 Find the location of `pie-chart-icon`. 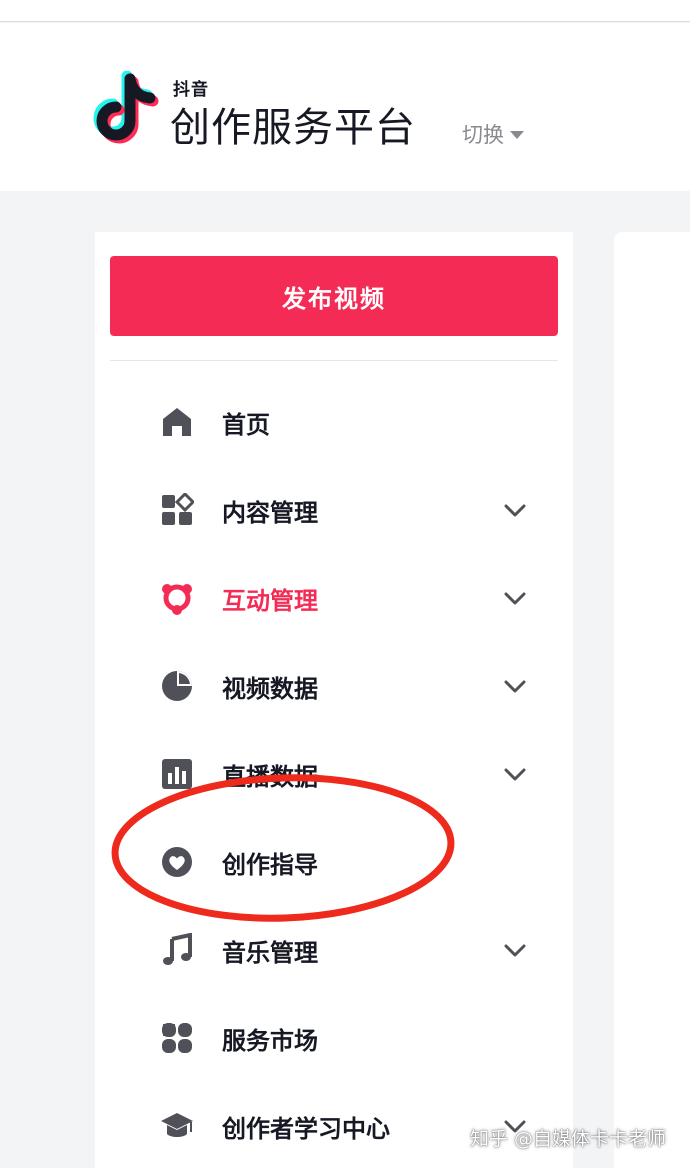

pie-chart-icon is located at coordinates (177, 686).